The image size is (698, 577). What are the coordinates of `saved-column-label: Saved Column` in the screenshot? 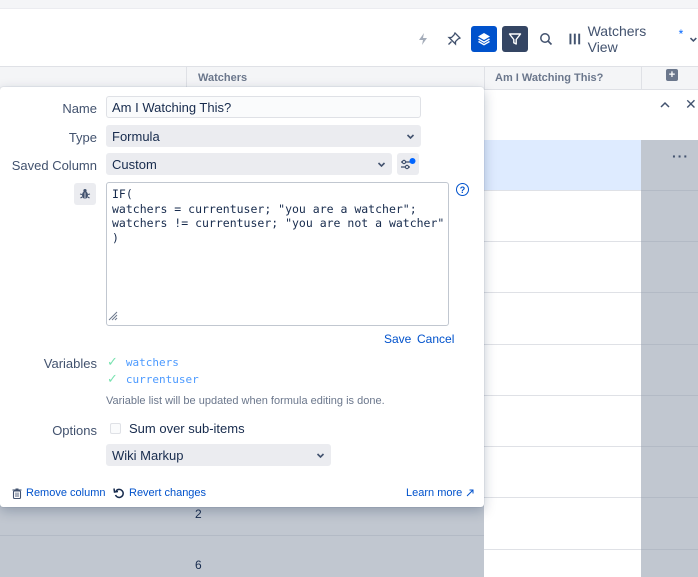 It's located at (54, 165).